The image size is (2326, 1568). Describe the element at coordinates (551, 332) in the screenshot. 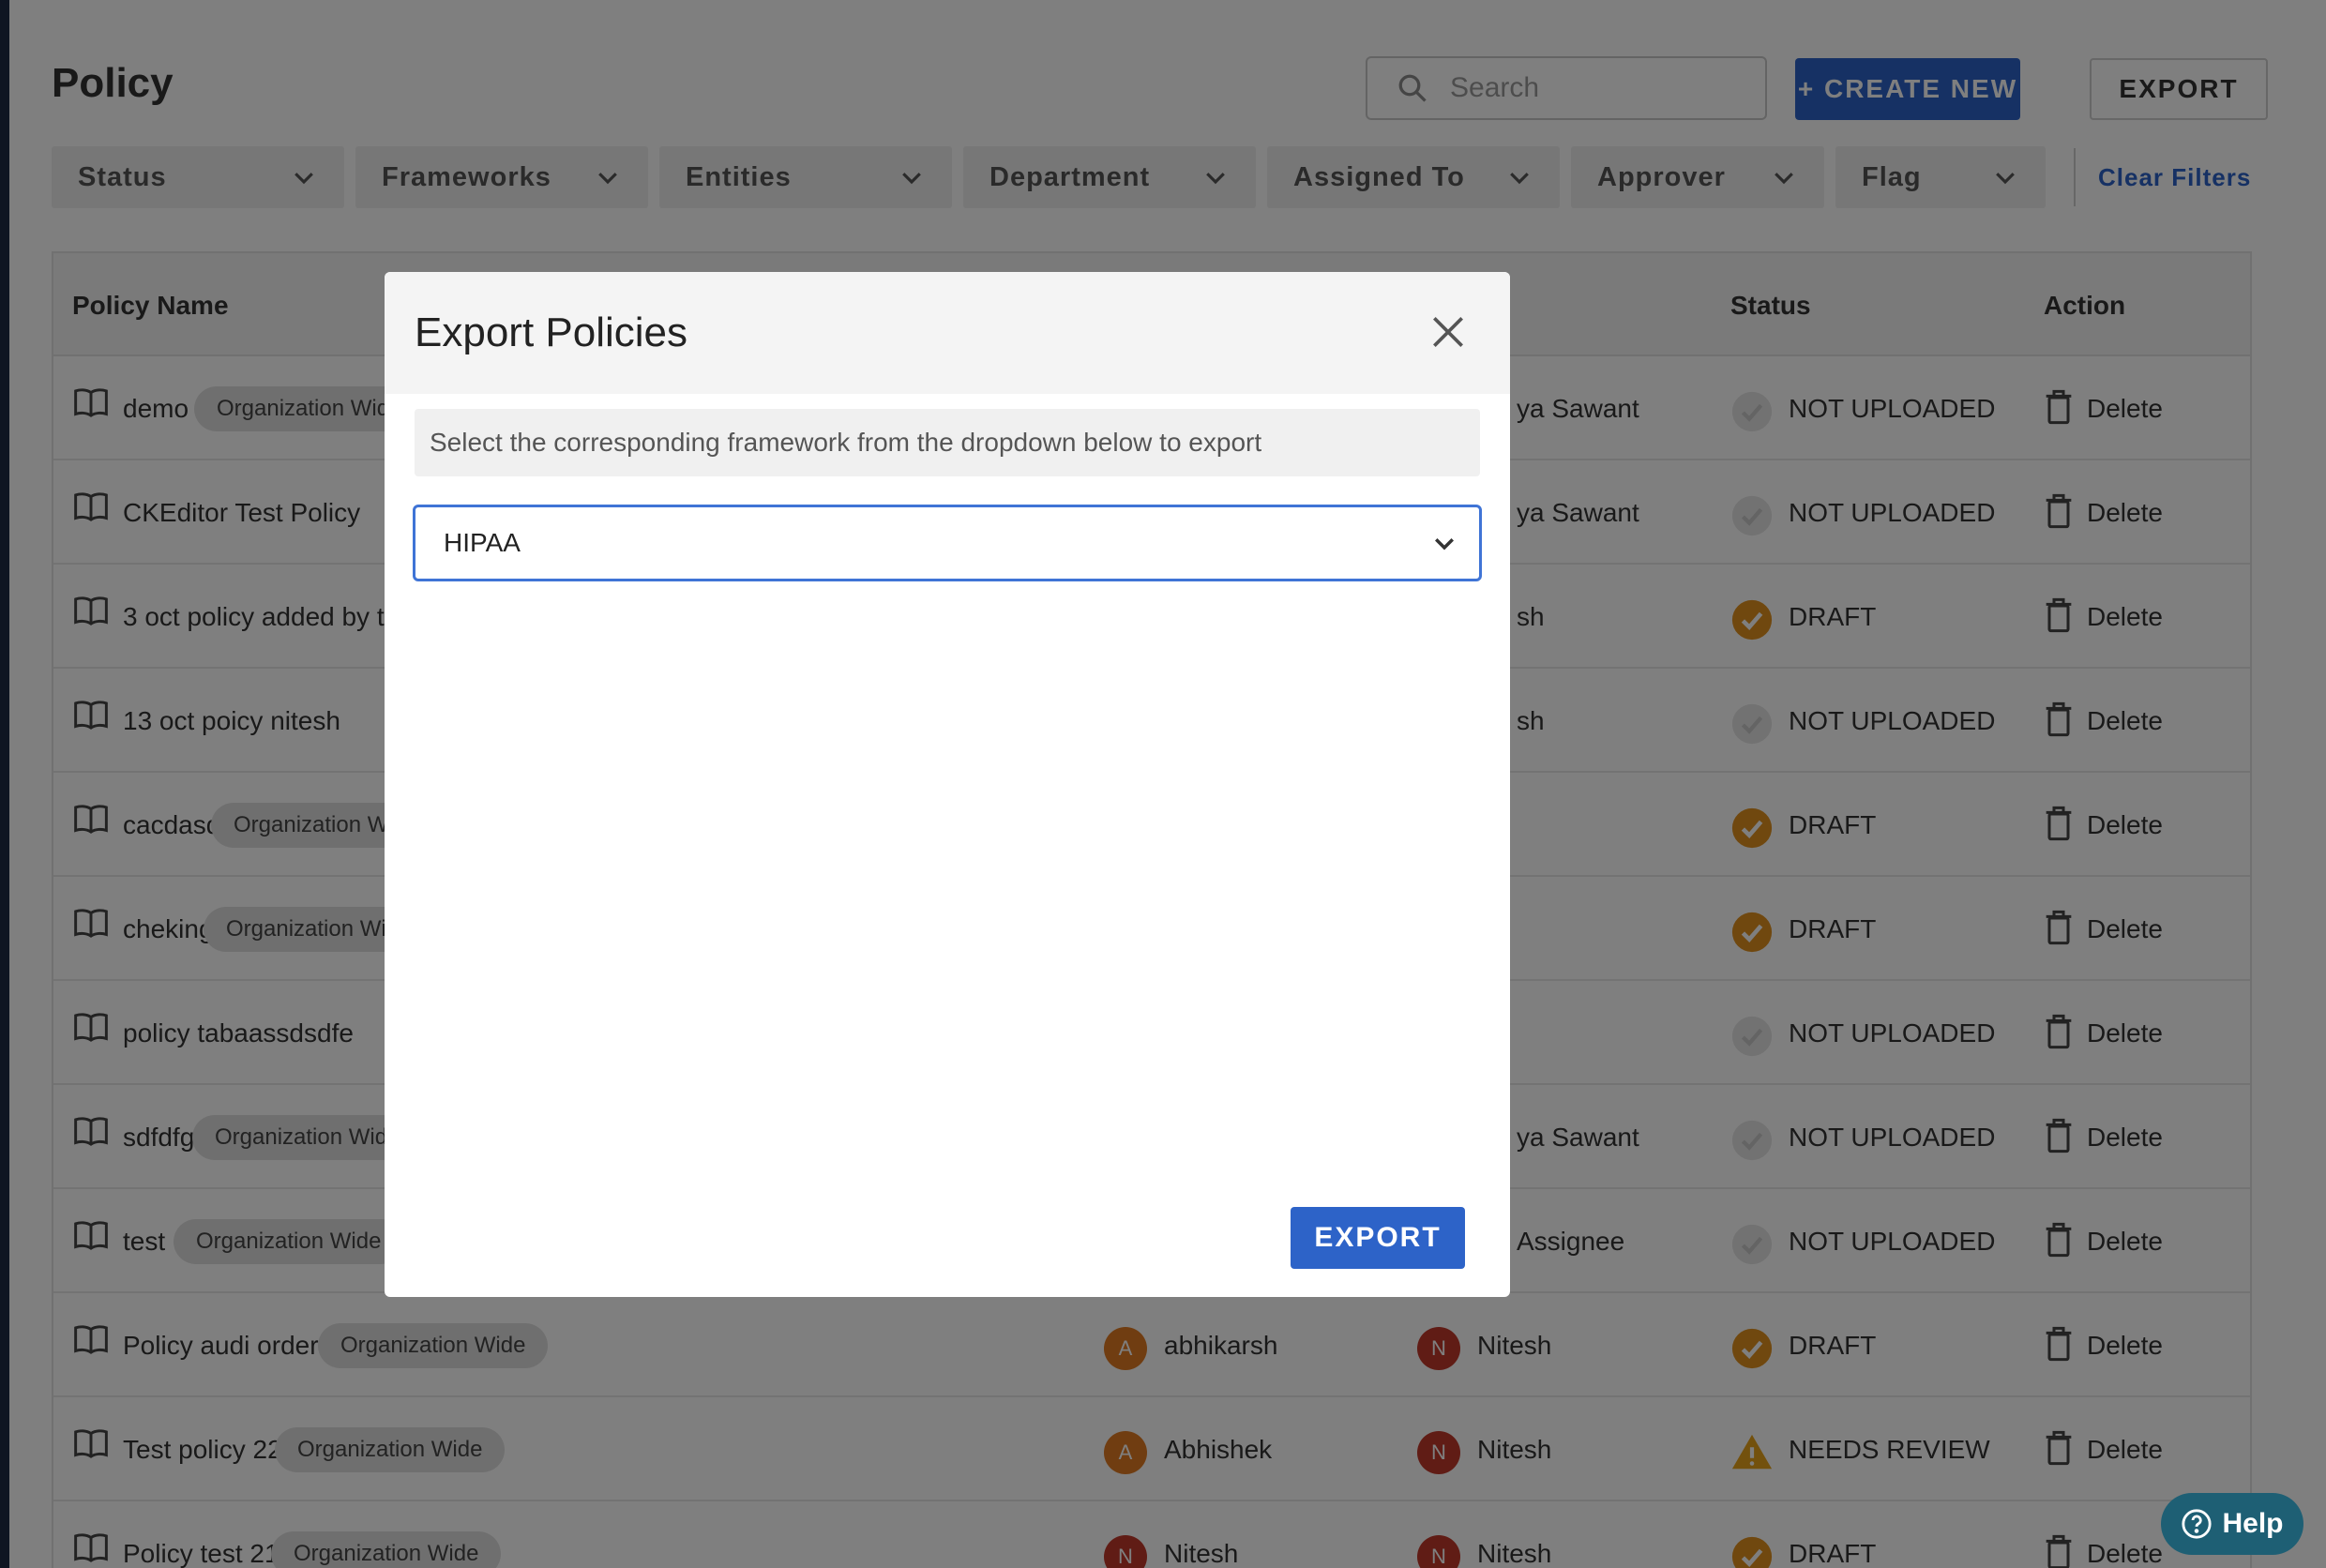

I see `modal-title: Export Policies` at that location.